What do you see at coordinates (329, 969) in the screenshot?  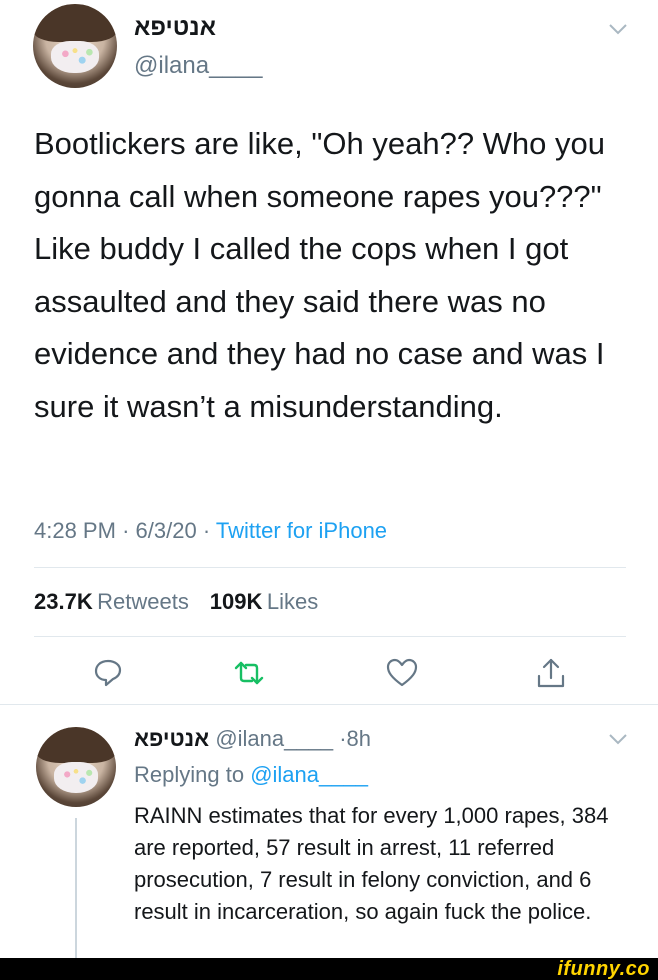 I see `watermark-bar: ifunny.co` at bounding box center [329, 969].